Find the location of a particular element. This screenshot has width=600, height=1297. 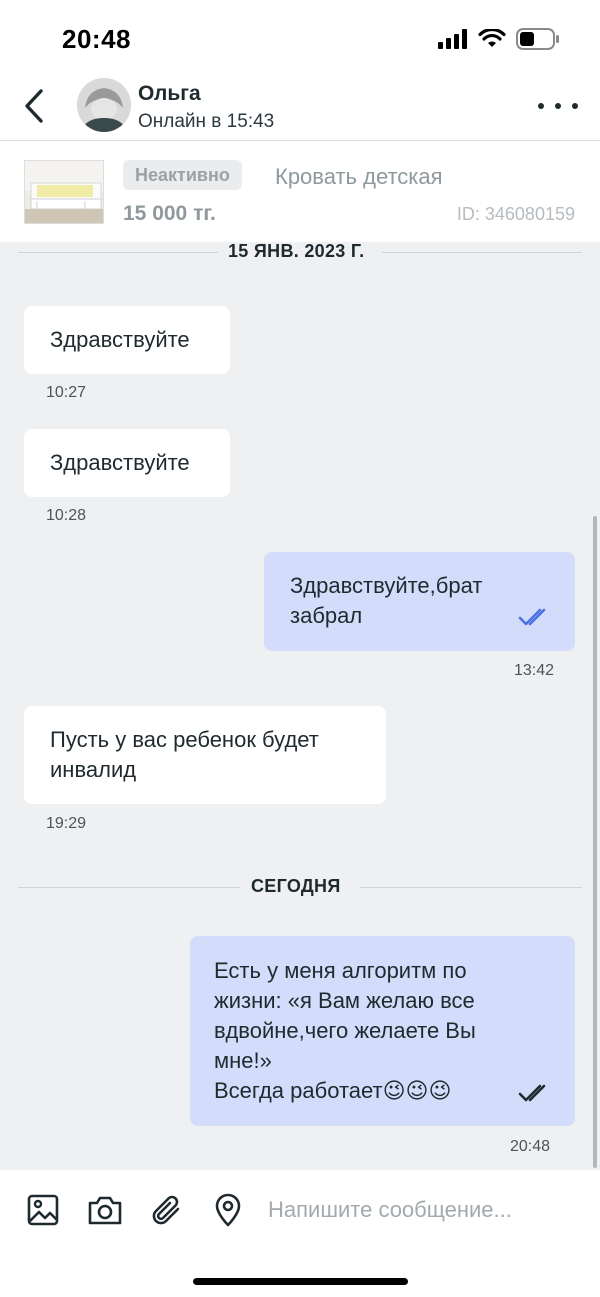

message-line: жизни: «я Вам желаю все is located at coordinates (344, 1000).